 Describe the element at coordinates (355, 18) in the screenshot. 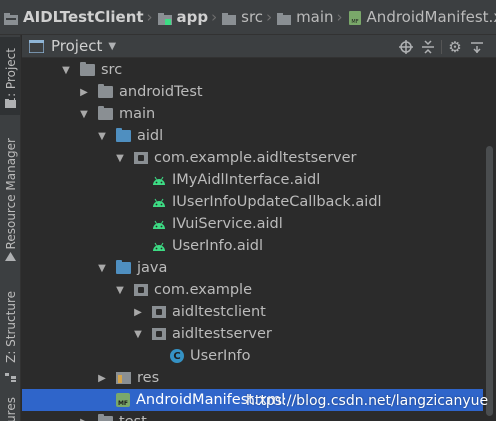

I see `manifest-icon: MF` at that location.